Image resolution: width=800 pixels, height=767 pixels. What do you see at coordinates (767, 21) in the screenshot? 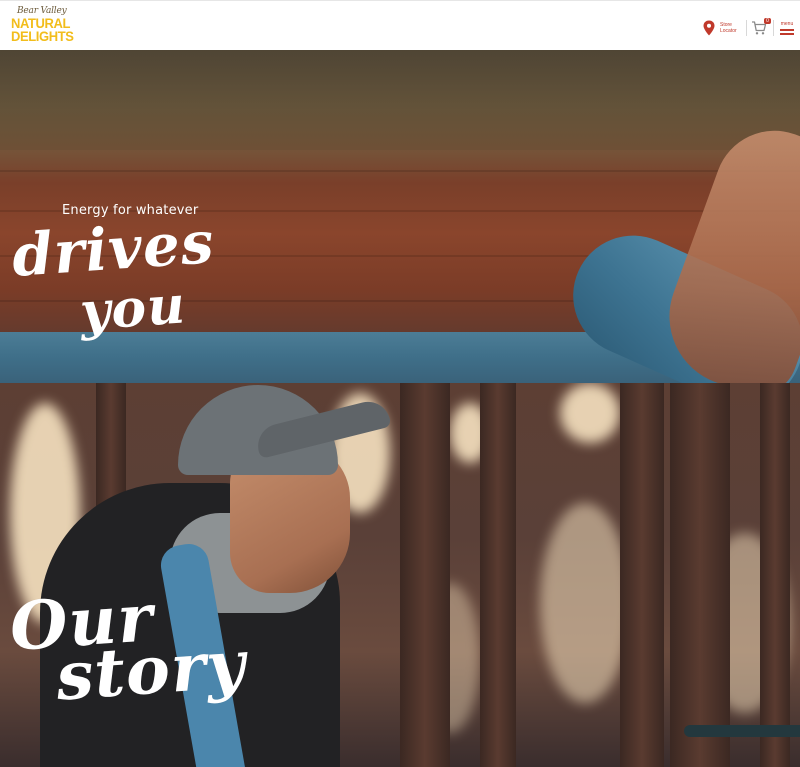
I see `cart-count-badge: 0` at bounding box center [767, 21].